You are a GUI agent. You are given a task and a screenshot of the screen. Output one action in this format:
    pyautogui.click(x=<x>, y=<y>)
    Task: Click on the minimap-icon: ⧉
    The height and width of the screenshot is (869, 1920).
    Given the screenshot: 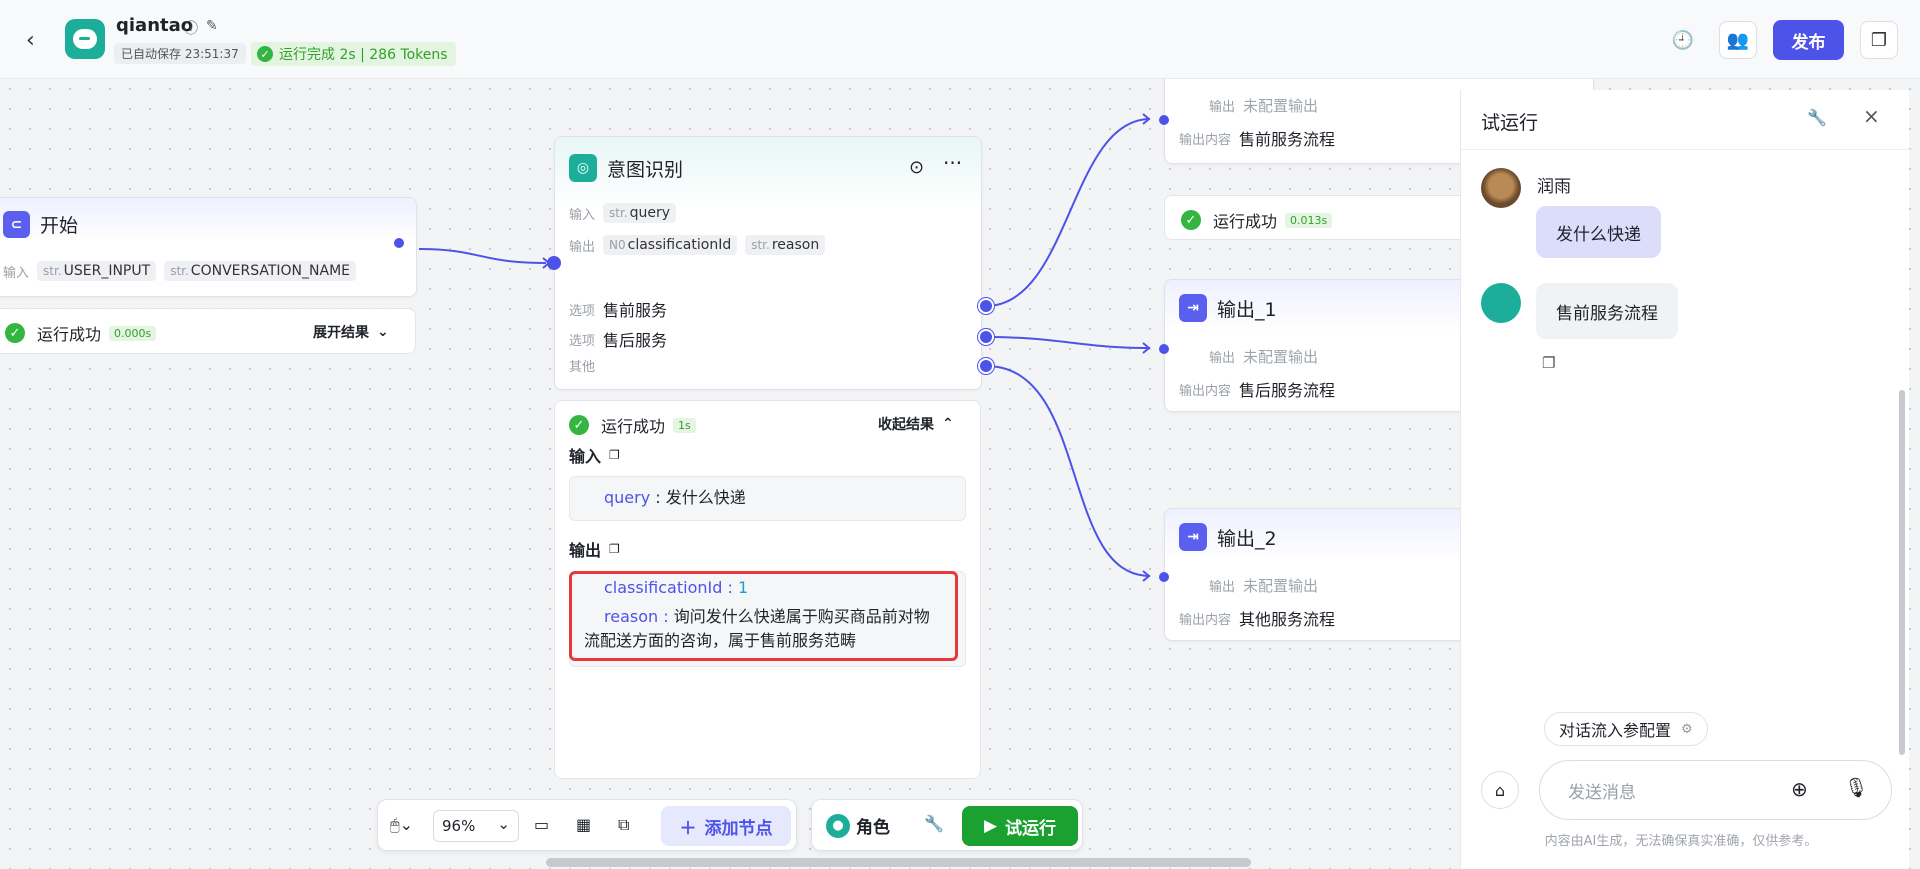 What is the action you would take?
    pyautogui.click(x=623, y=825)
    